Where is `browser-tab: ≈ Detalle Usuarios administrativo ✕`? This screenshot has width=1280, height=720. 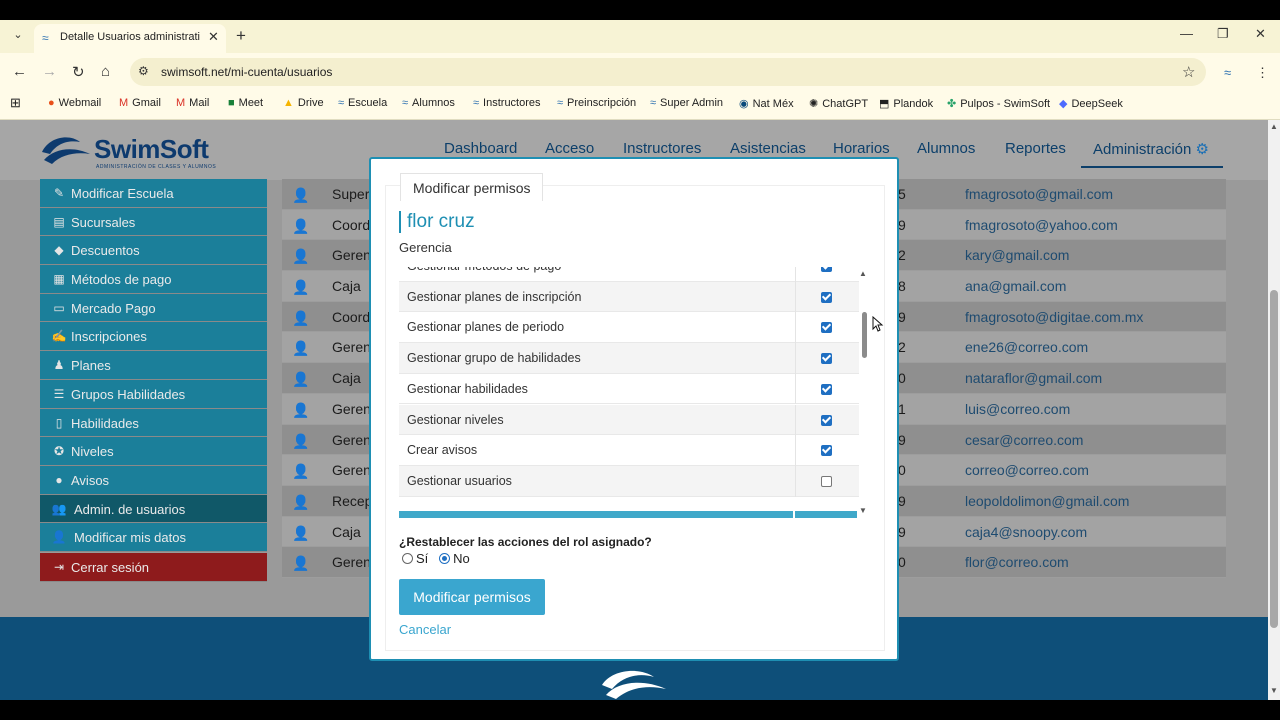 browser-tab: ≈ Detalle Usuarios administrativo ✕ is located at coordinates (130, 38).